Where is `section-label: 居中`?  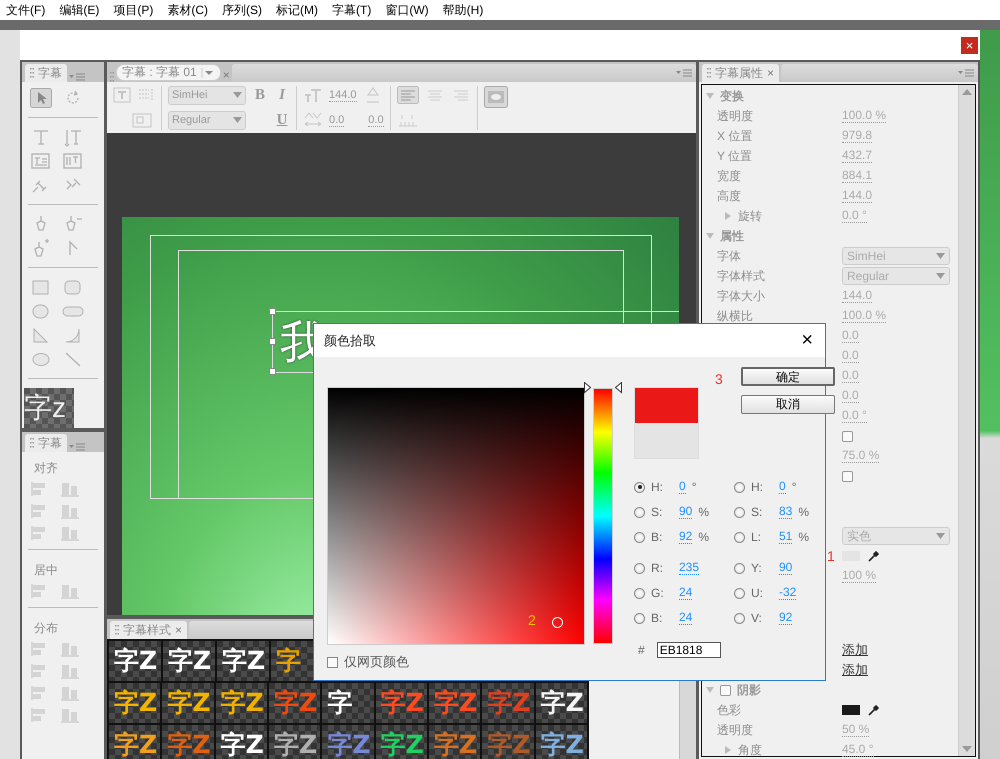 section-label: 居中 is located at coordinates (46, 570).